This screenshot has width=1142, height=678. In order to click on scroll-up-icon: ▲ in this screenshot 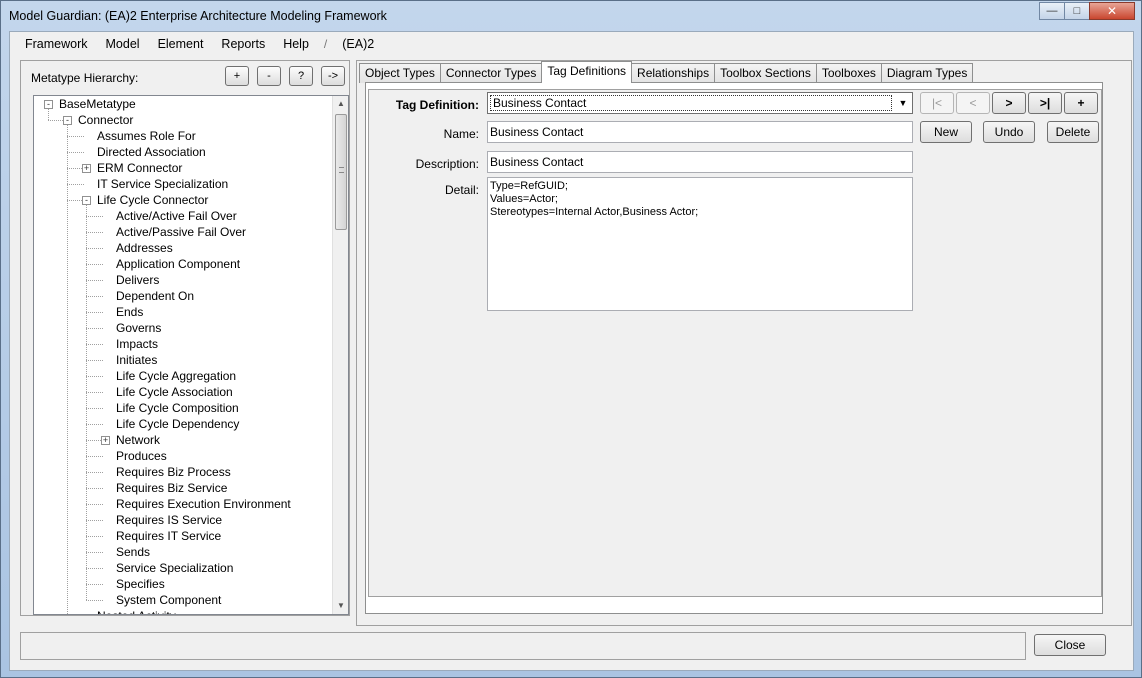, I will do `click(340, 104)`.